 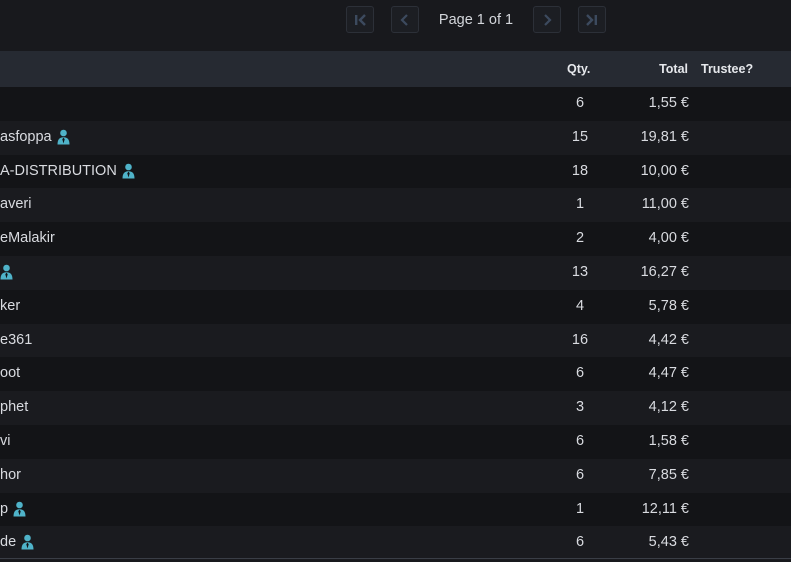 I want to click on next-page-button, so click(x=547, y=19).